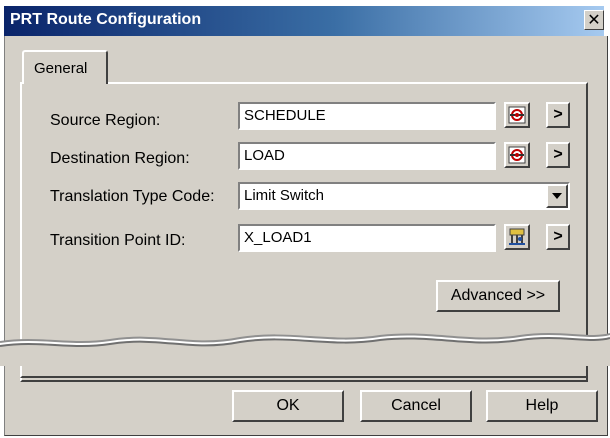 Image resolution: width=610 pixels, height=438 pixels. I want to click on close-icon: ✕, so click(594, 20).